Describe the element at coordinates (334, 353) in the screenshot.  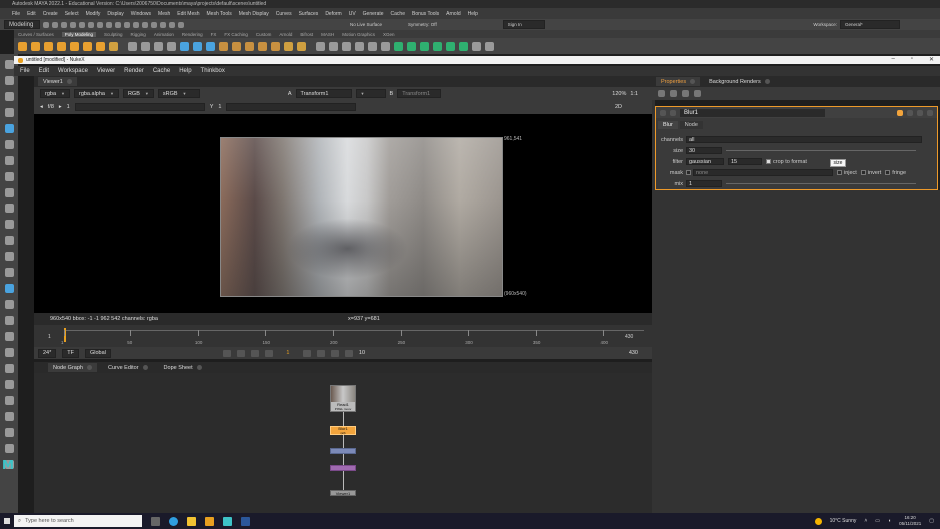
I see `next-key-button` at that location.